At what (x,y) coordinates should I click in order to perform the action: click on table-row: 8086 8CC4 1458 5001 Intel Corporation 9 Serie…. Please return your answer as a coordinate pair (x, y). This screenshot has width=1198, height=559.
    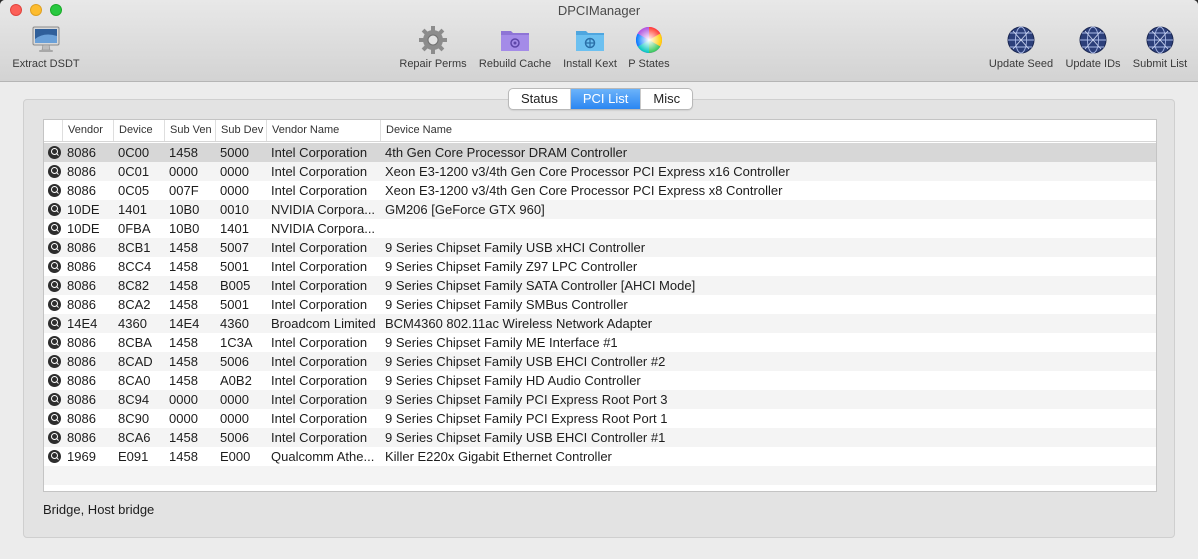
    Looking at the image, I should click on (600, 266).